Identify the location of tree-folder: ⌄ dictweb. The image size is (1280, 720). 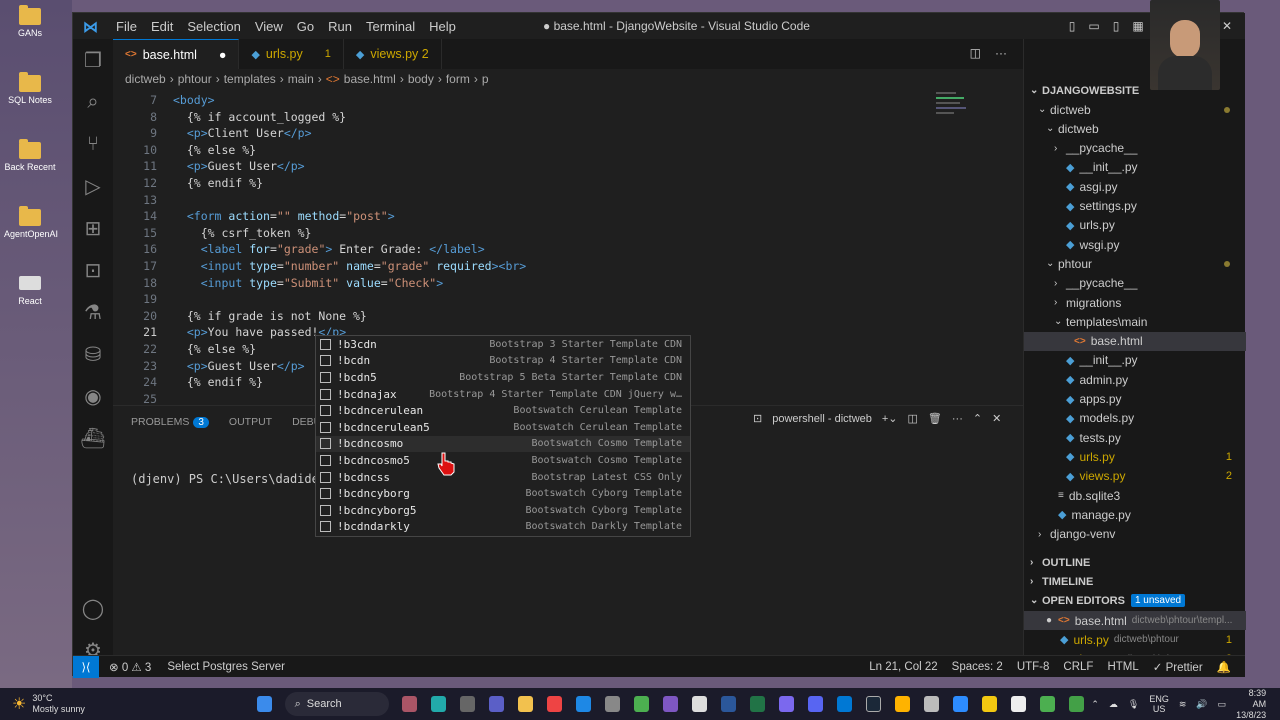
(1135, 109).